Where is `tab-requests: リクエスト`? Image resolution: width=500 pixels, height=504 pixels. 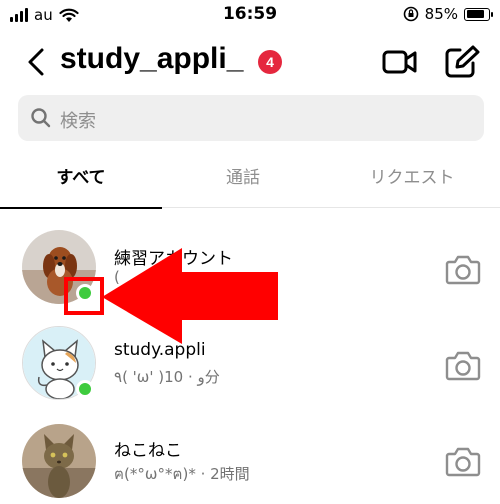
tab-requests: リクエスト is located at coordinates (412, 180).